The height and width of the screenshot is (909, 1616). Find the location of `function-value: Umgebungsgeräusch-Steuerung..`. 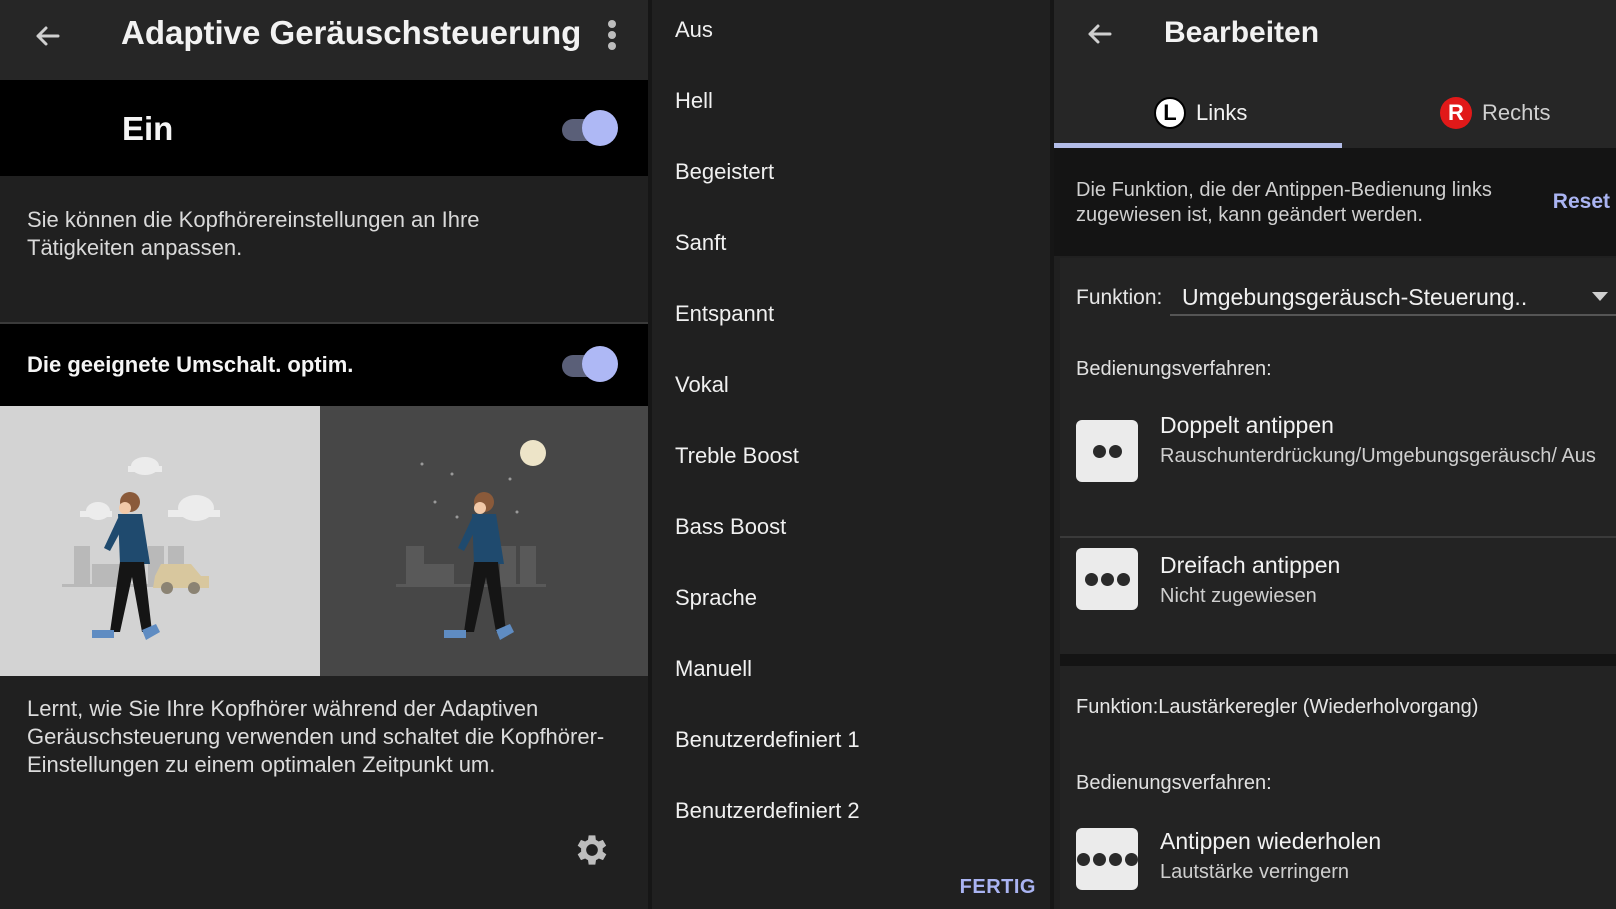

function-value: Umgebungsgeräusch-Steuerung.. is located at coordinates (1355, 297).